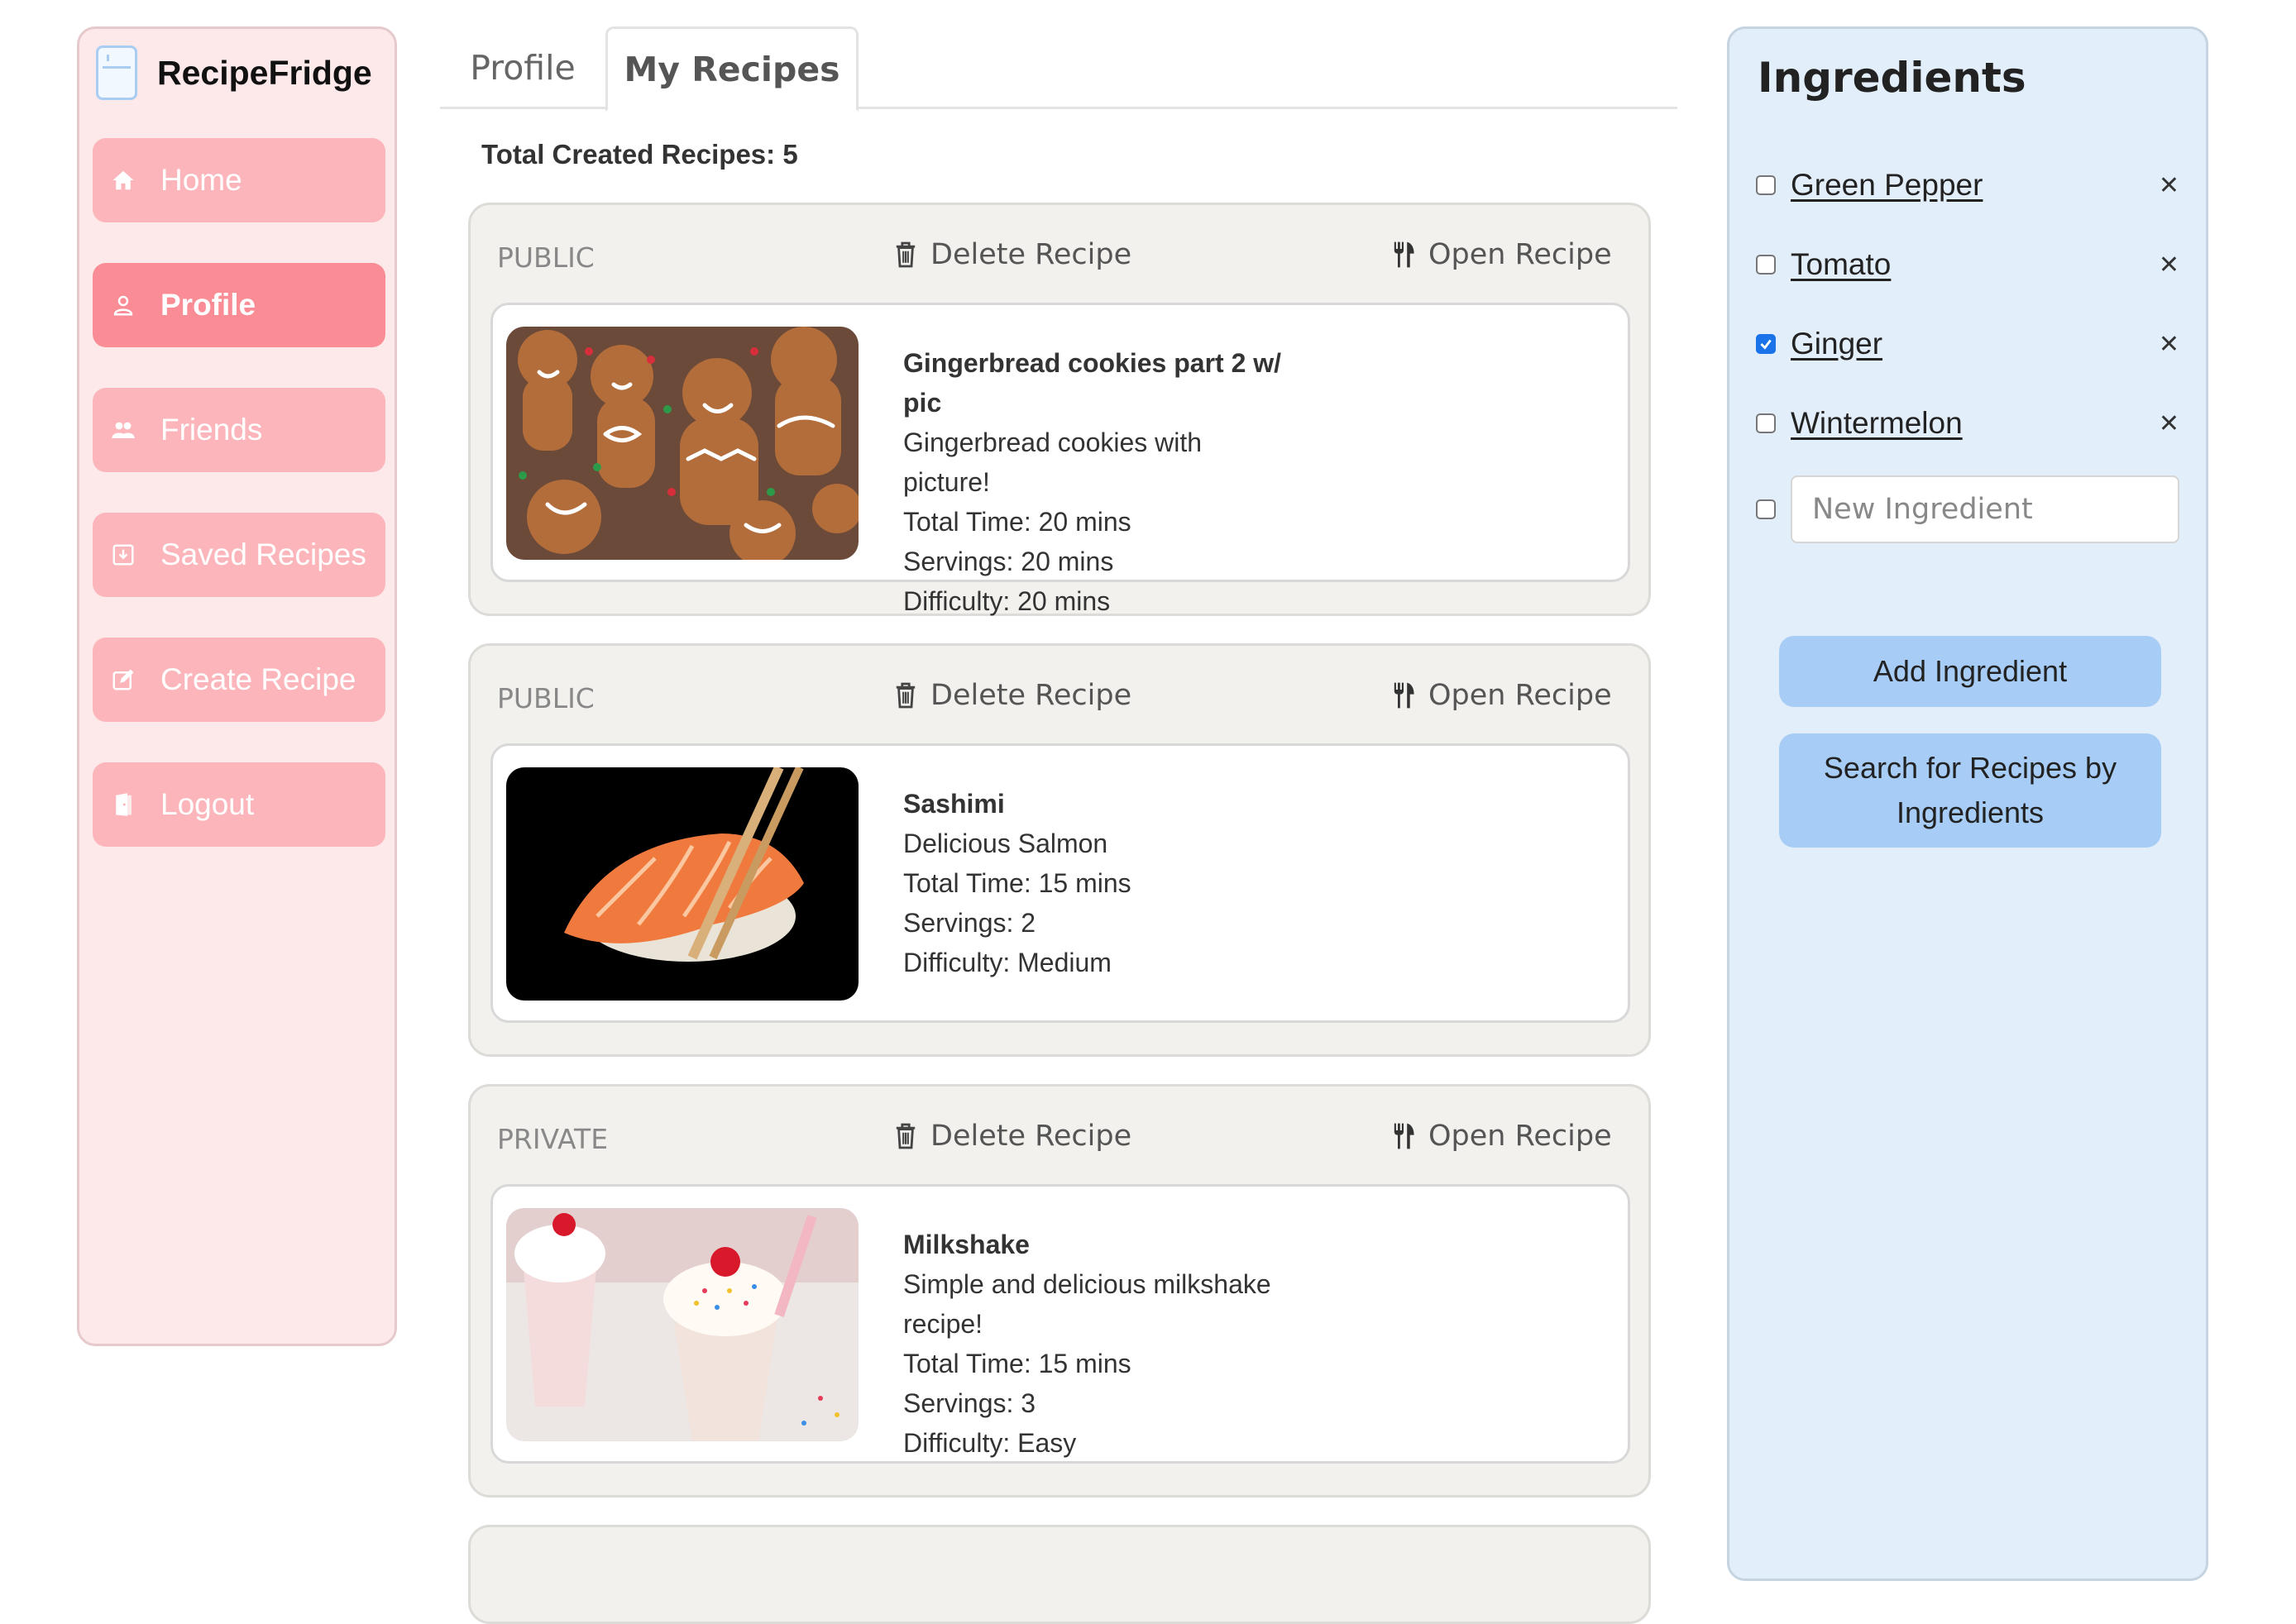 This screenshot has width=2296, height=1624. I want to click on total-recipes-count: Total Created Recipes: 5, so click(639, 154).